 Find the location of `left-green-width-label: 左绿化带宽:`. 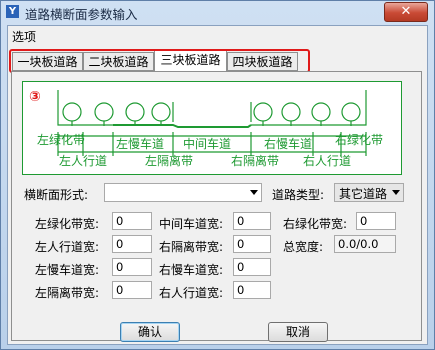

left-green-width-label: 左绿化带宽: is located at coordinates (67, 224).